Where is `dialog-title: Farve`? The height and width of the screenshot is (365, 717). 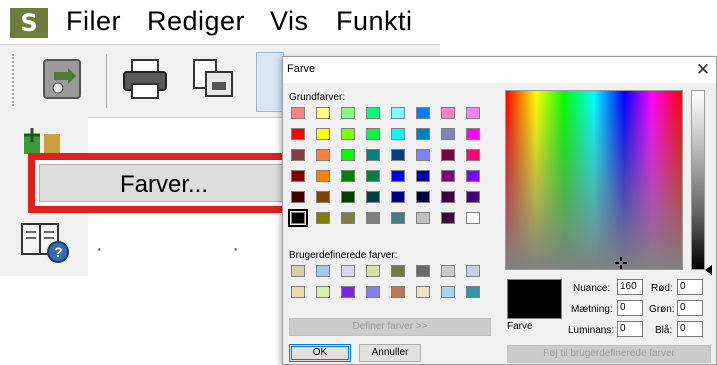 dialog-title: Farve is located at coordinates (301, 69).